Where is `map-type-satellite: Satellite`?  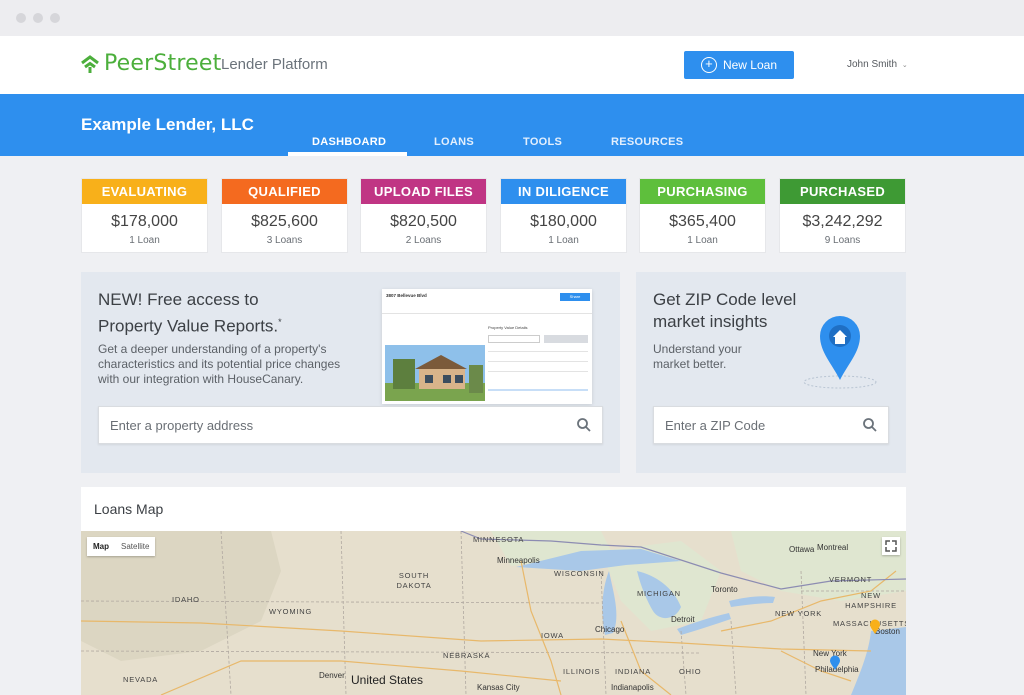
map-type-satellite: Satellite is located at coordinates (135, 546).